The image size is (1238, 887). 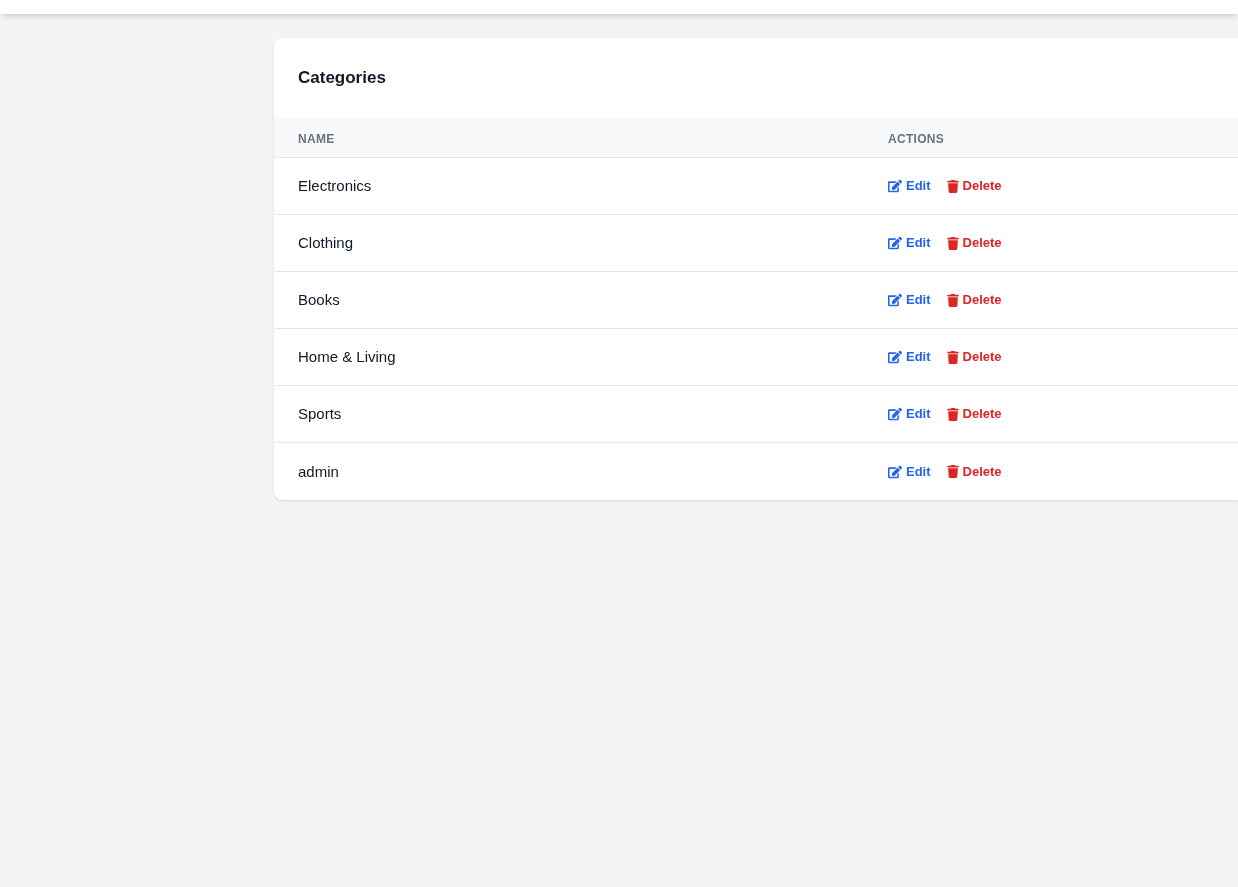 I want to click on category-name: admin, so click(x=318, y=471).